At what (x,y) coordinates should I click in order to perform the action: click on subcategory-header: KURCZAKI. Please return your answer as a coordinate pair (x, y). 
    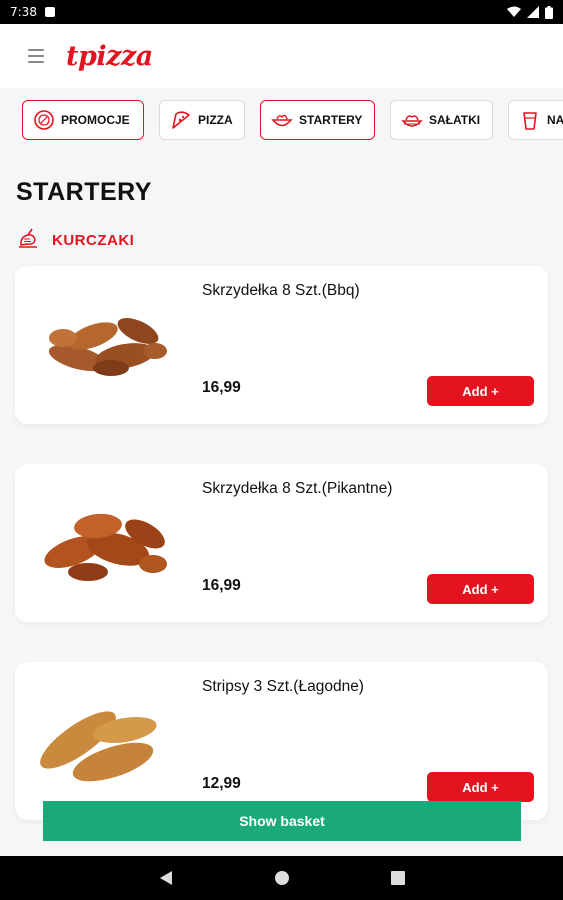
    Looking at the image, I should click on (75, 240).